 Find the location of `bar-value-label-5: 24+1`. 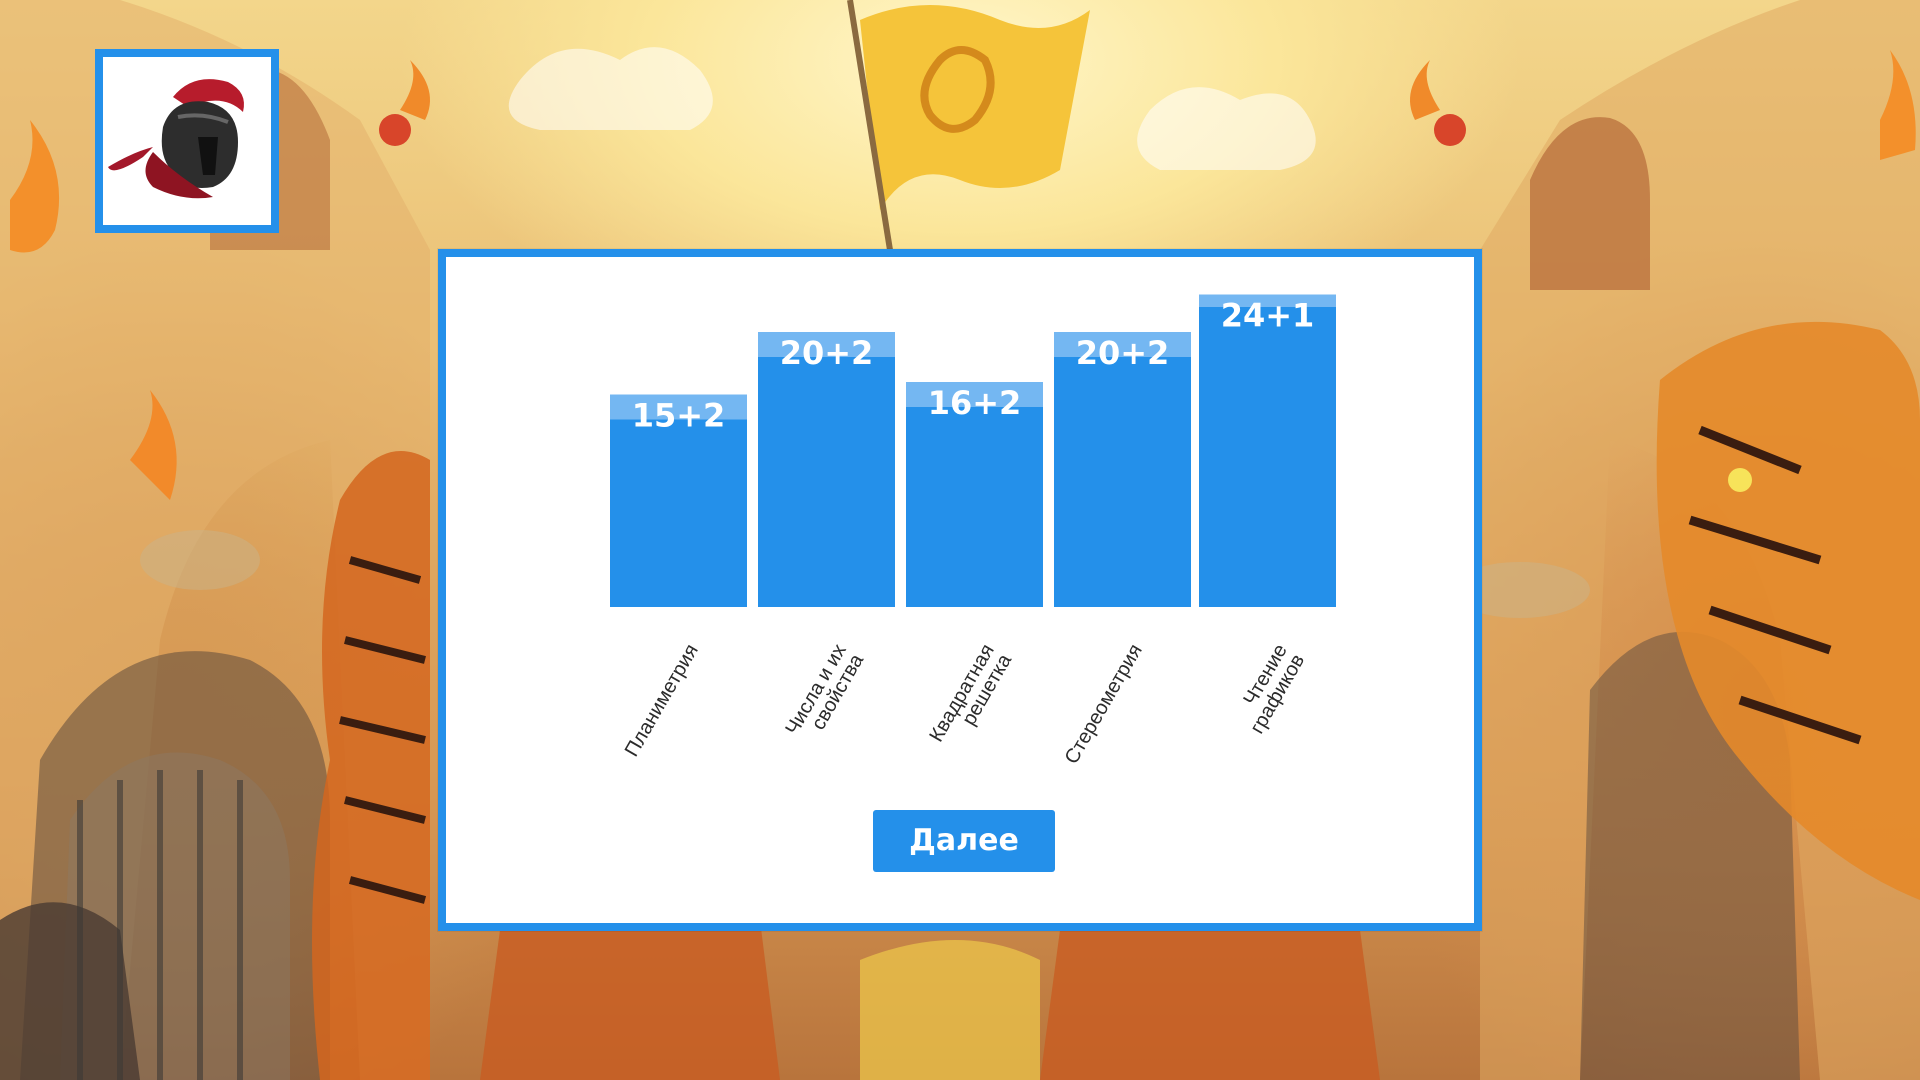

bar-value-label-5: 24+1 is located at coordinates (1268, 316).